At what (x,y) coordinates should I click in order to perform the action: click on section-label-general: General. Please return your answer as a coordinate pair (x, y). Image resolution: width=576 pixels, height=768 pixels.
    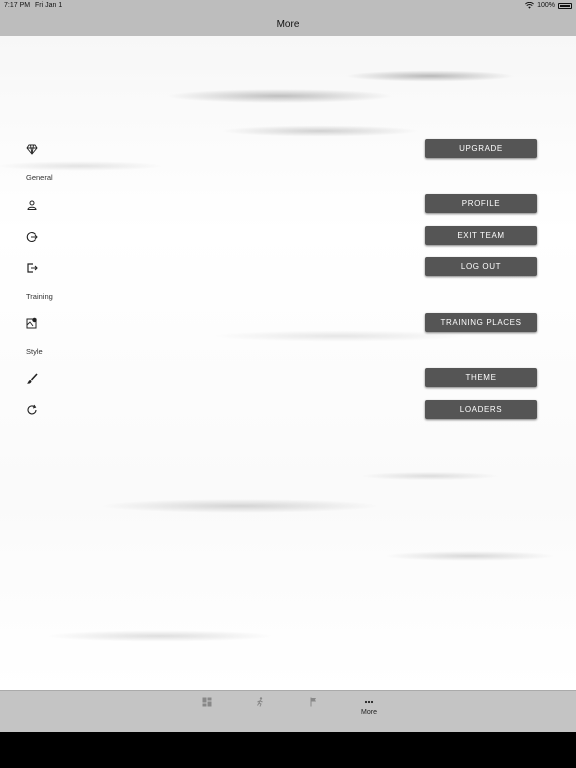
    Looking at the image, I should click on (39, 177).